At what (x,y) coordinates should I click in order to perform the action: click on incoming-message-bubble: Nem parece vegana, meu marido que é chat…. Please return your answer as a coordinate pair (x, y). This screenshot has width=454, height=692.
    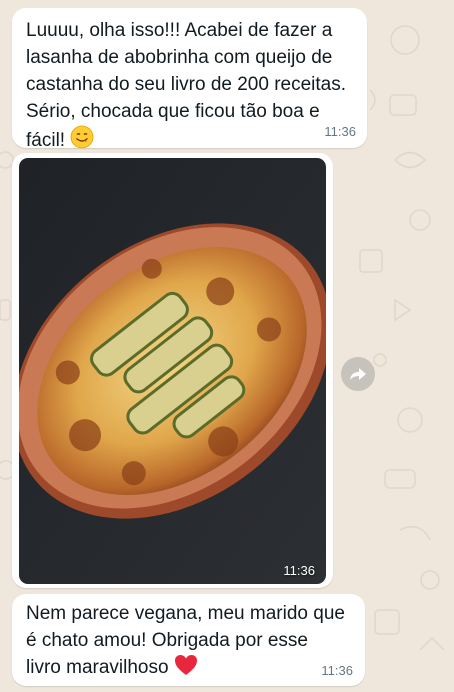
    Looking at the image, I should click on (188, 640).